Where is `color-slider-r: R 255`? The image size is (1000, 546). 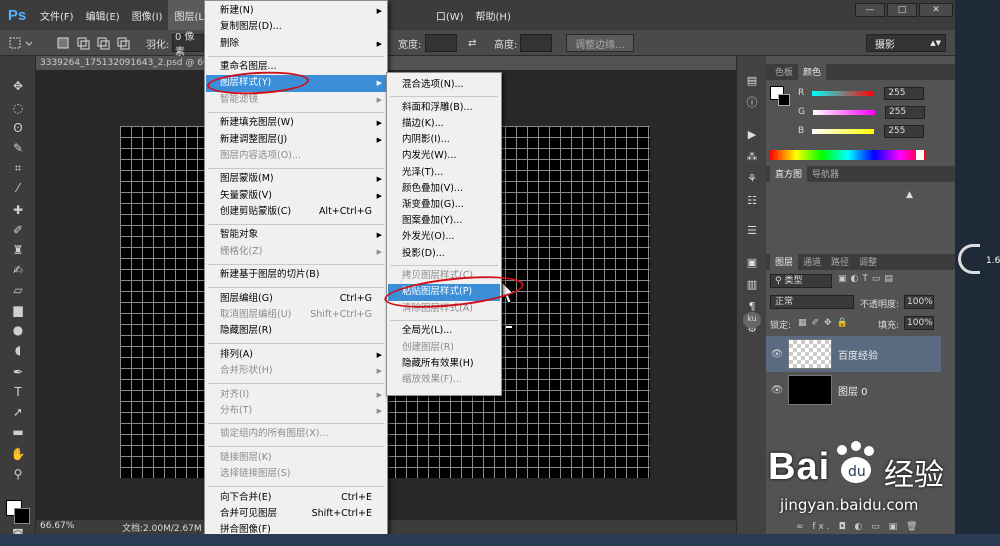 color-slider-r: R 255 is located at coordinates (861, 93).